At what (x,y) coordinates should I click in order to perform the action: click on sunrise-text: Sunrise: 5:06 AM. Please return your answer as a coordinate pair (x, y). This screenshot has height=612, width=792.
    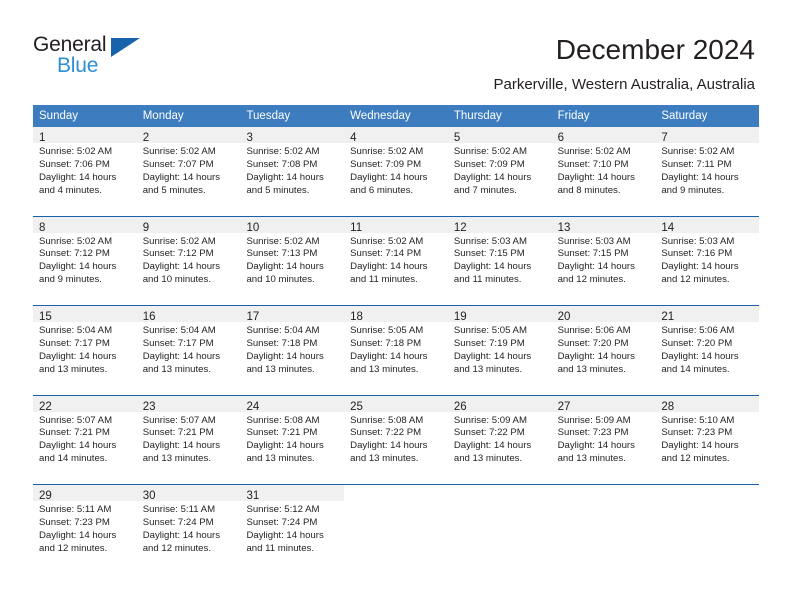
    Looking at the image, I should click on (698, 330).